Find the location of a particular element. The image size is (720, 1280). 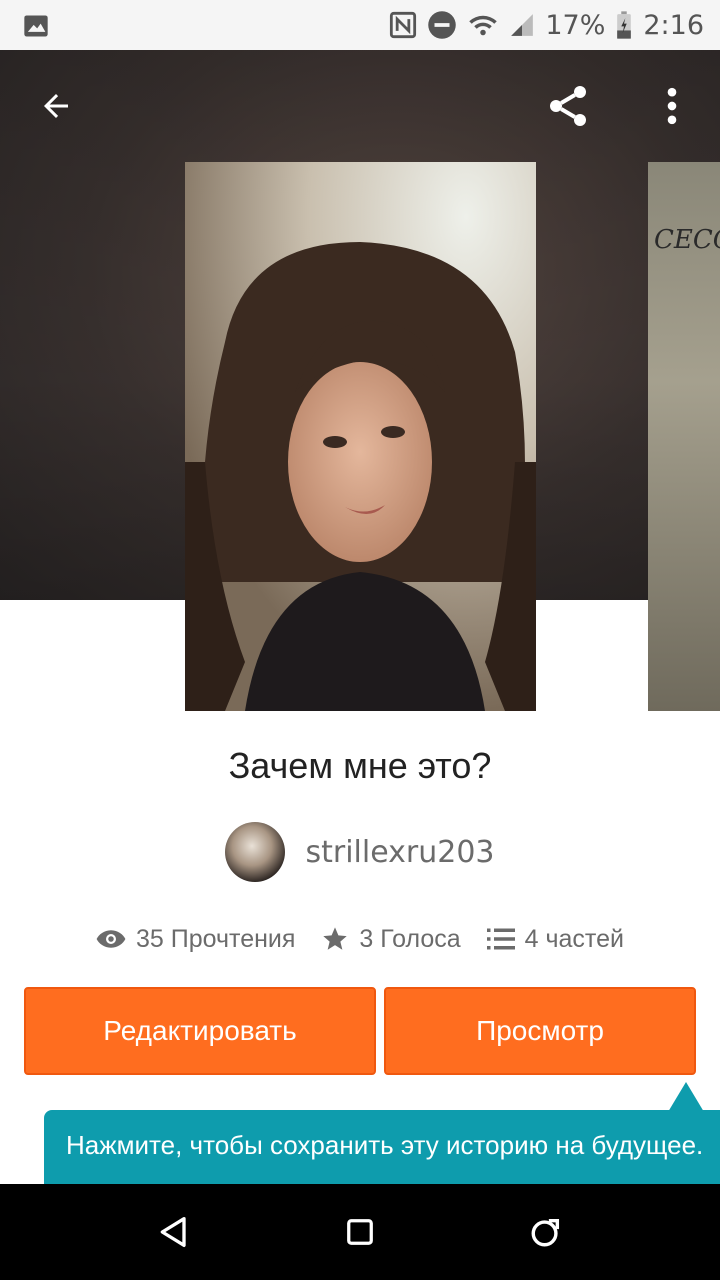

back-button is located at coordinates (56, 106).